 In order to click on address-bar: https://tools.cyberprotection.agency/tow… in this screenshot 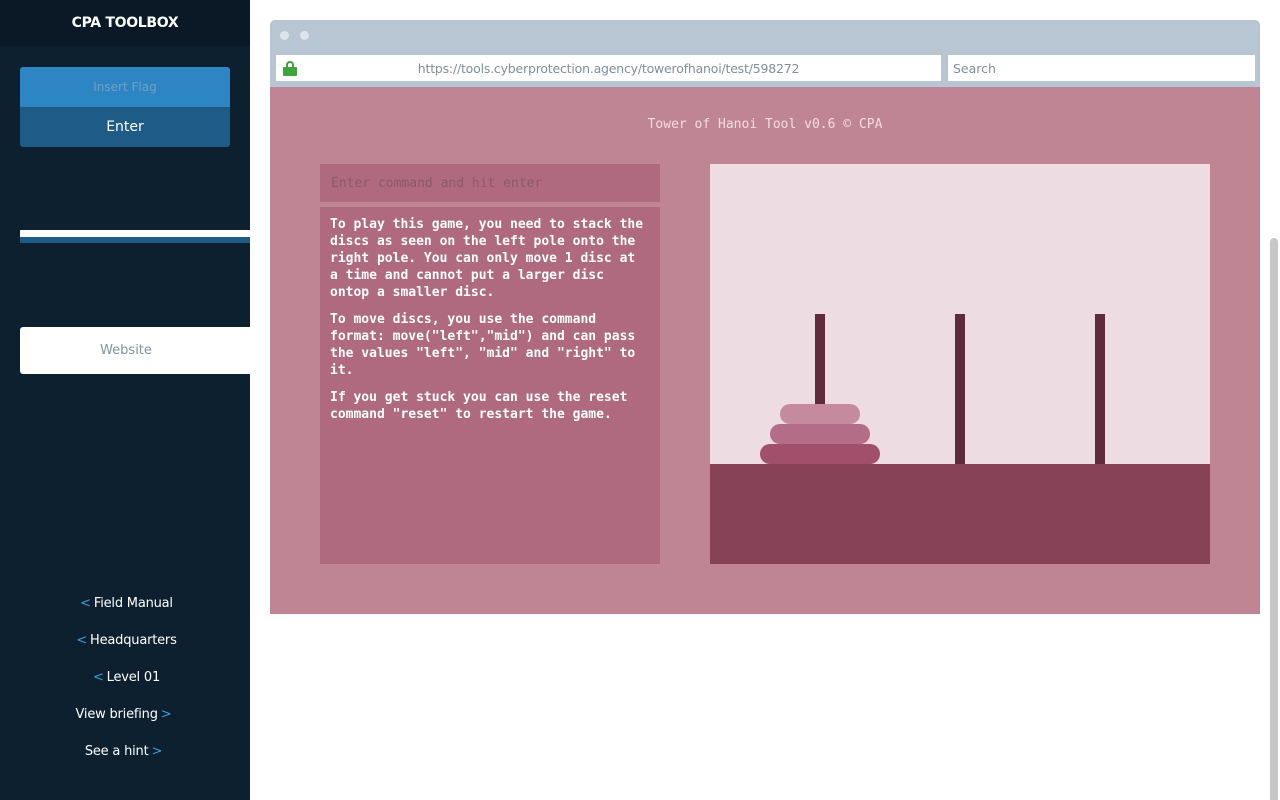, I will do `click(608, 68)`.